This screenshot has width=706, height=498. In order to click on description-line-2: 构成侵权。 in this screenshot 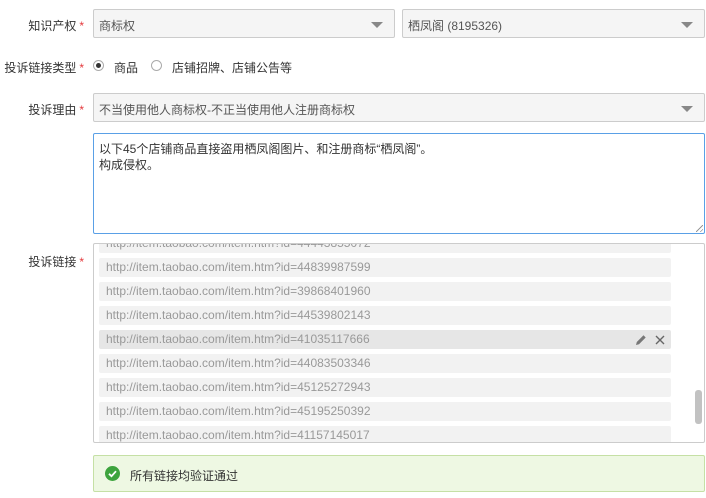, I will do `click(129, 165)`.